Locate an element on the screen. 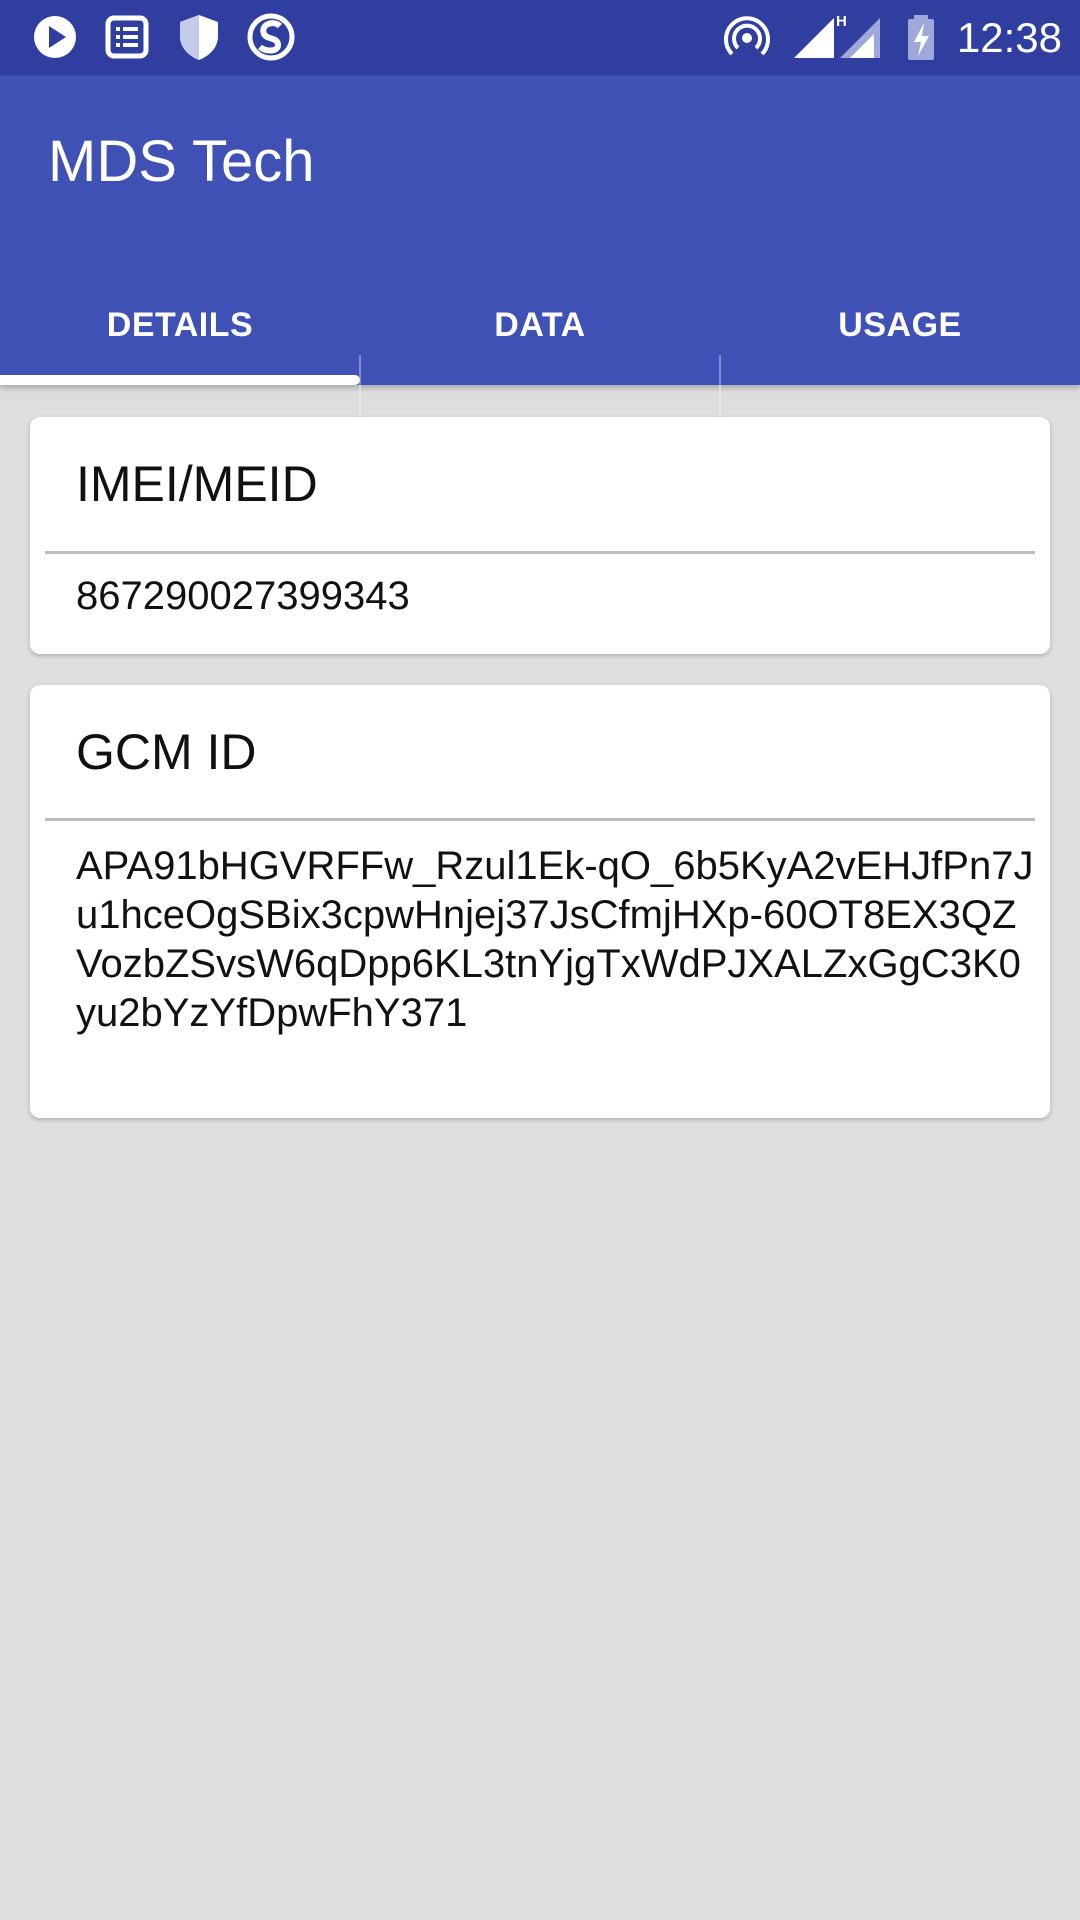  tab-details-label: DETAILS is located at coordinates (180, 324).